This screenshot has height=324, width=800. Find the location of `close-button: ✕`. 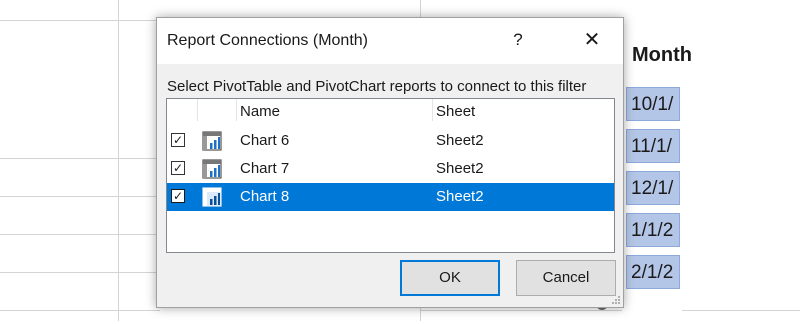

close-button: ✕ is located at coordinates (592, 40).